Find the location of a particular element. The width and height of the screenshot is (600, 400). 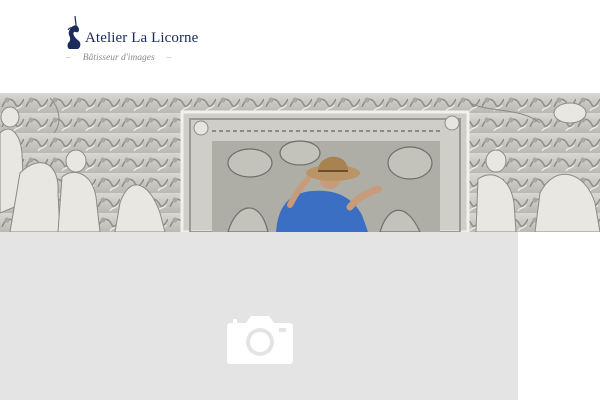

tagline: – Bâtisseur d'images – is located at coordinates (118, 58).